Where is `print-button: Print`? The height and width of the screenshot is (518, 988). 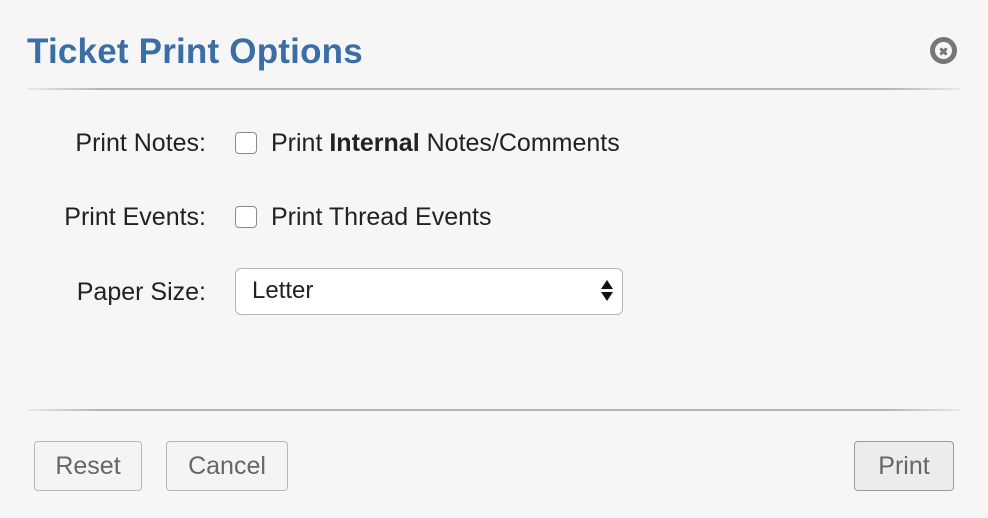 print-button: Print is located at coordinates (904, 466).